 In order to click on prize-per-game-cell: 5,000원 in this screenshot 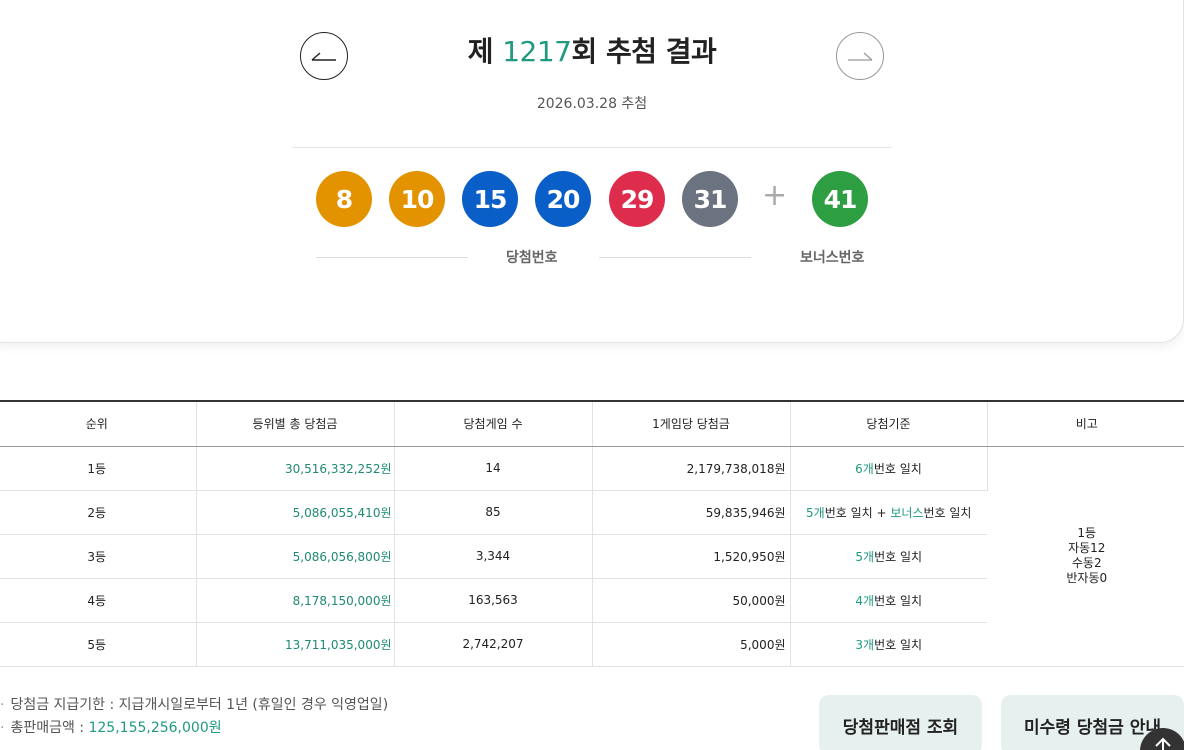, I will do `click(691, 644)`.